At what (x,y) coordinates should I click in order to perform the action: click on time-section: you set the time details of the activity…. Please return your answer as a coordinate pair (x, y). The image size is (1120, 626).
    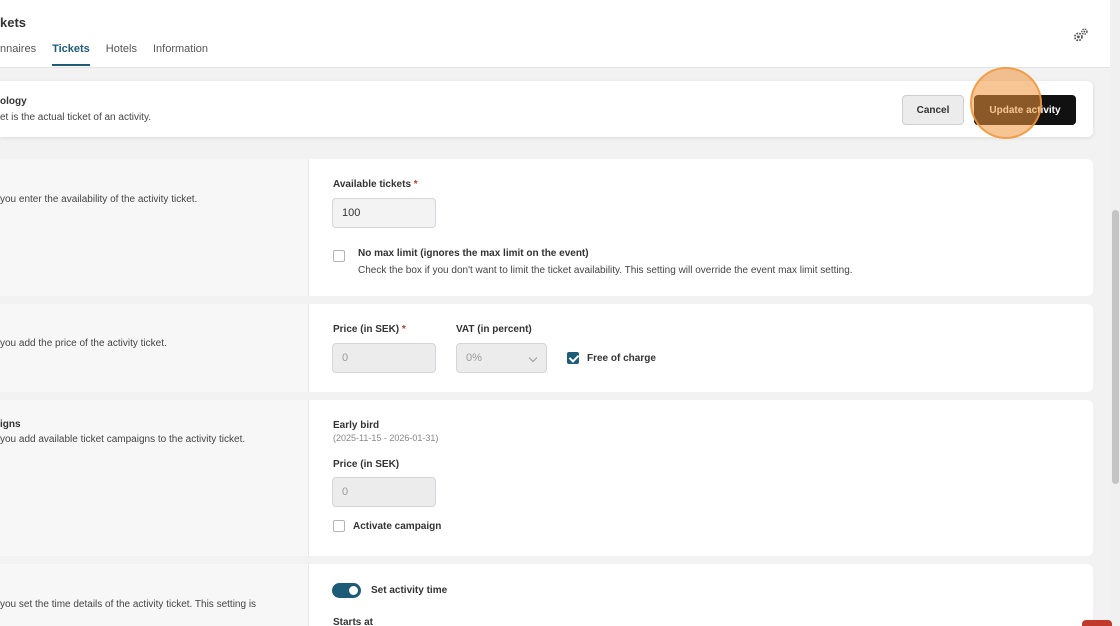
    Looking at the image, I should click on (546, 595).